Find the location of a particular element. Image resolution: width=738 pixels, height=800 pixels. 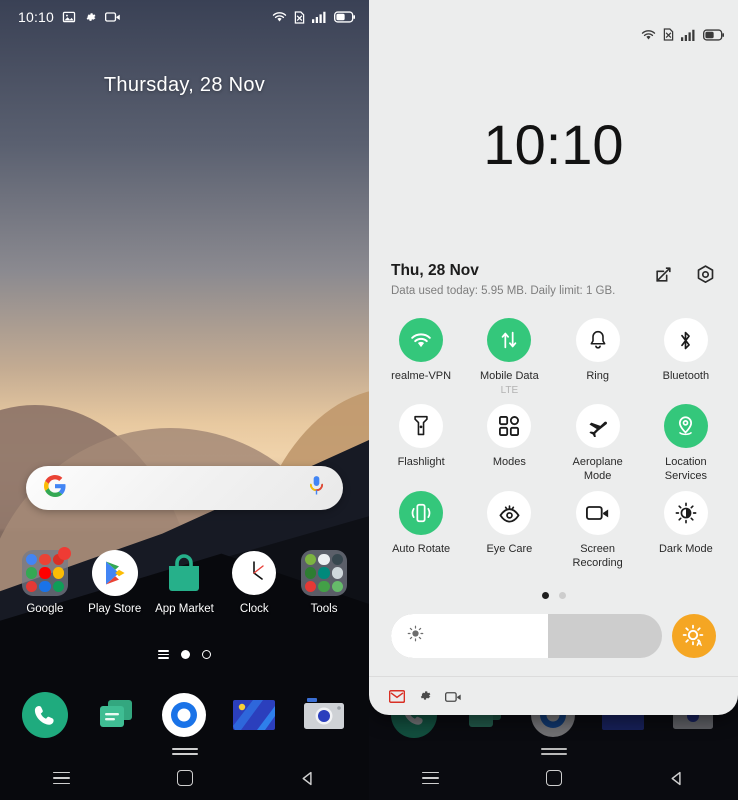

camera-icon is located at coordinates (324, 715).